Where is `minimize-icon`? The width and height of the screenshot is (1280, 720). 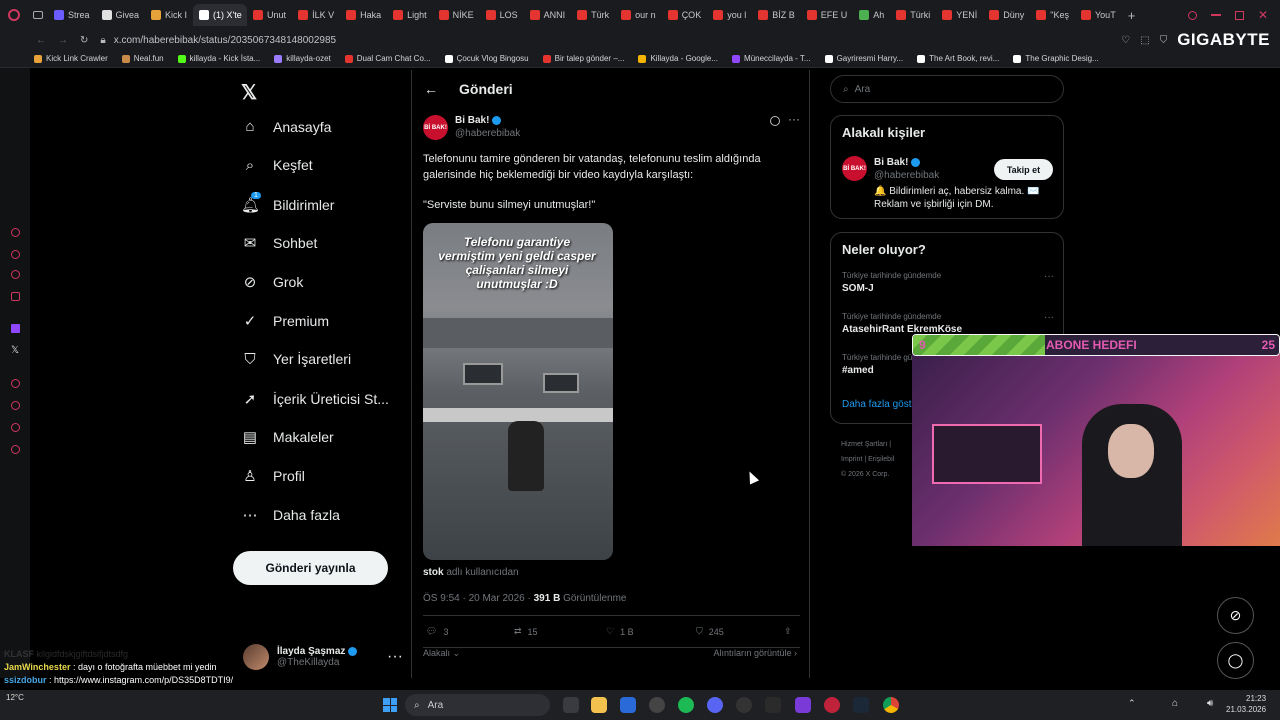 minimize-icon is located at coordinates (1215, 15).